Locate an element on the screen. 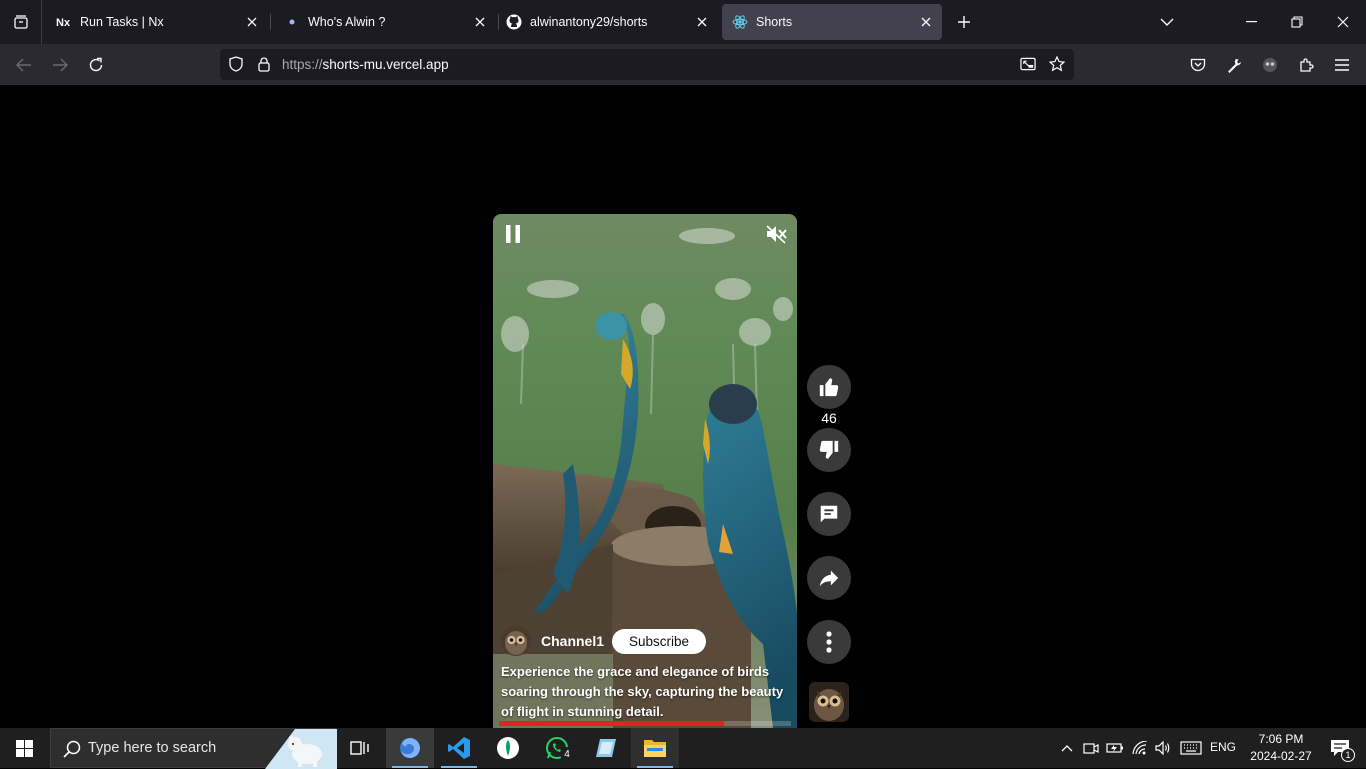 The image size is (1366, 769). tab-run-tasks: Nx Run Tasks | Nx is located at coordinates (157, 22).